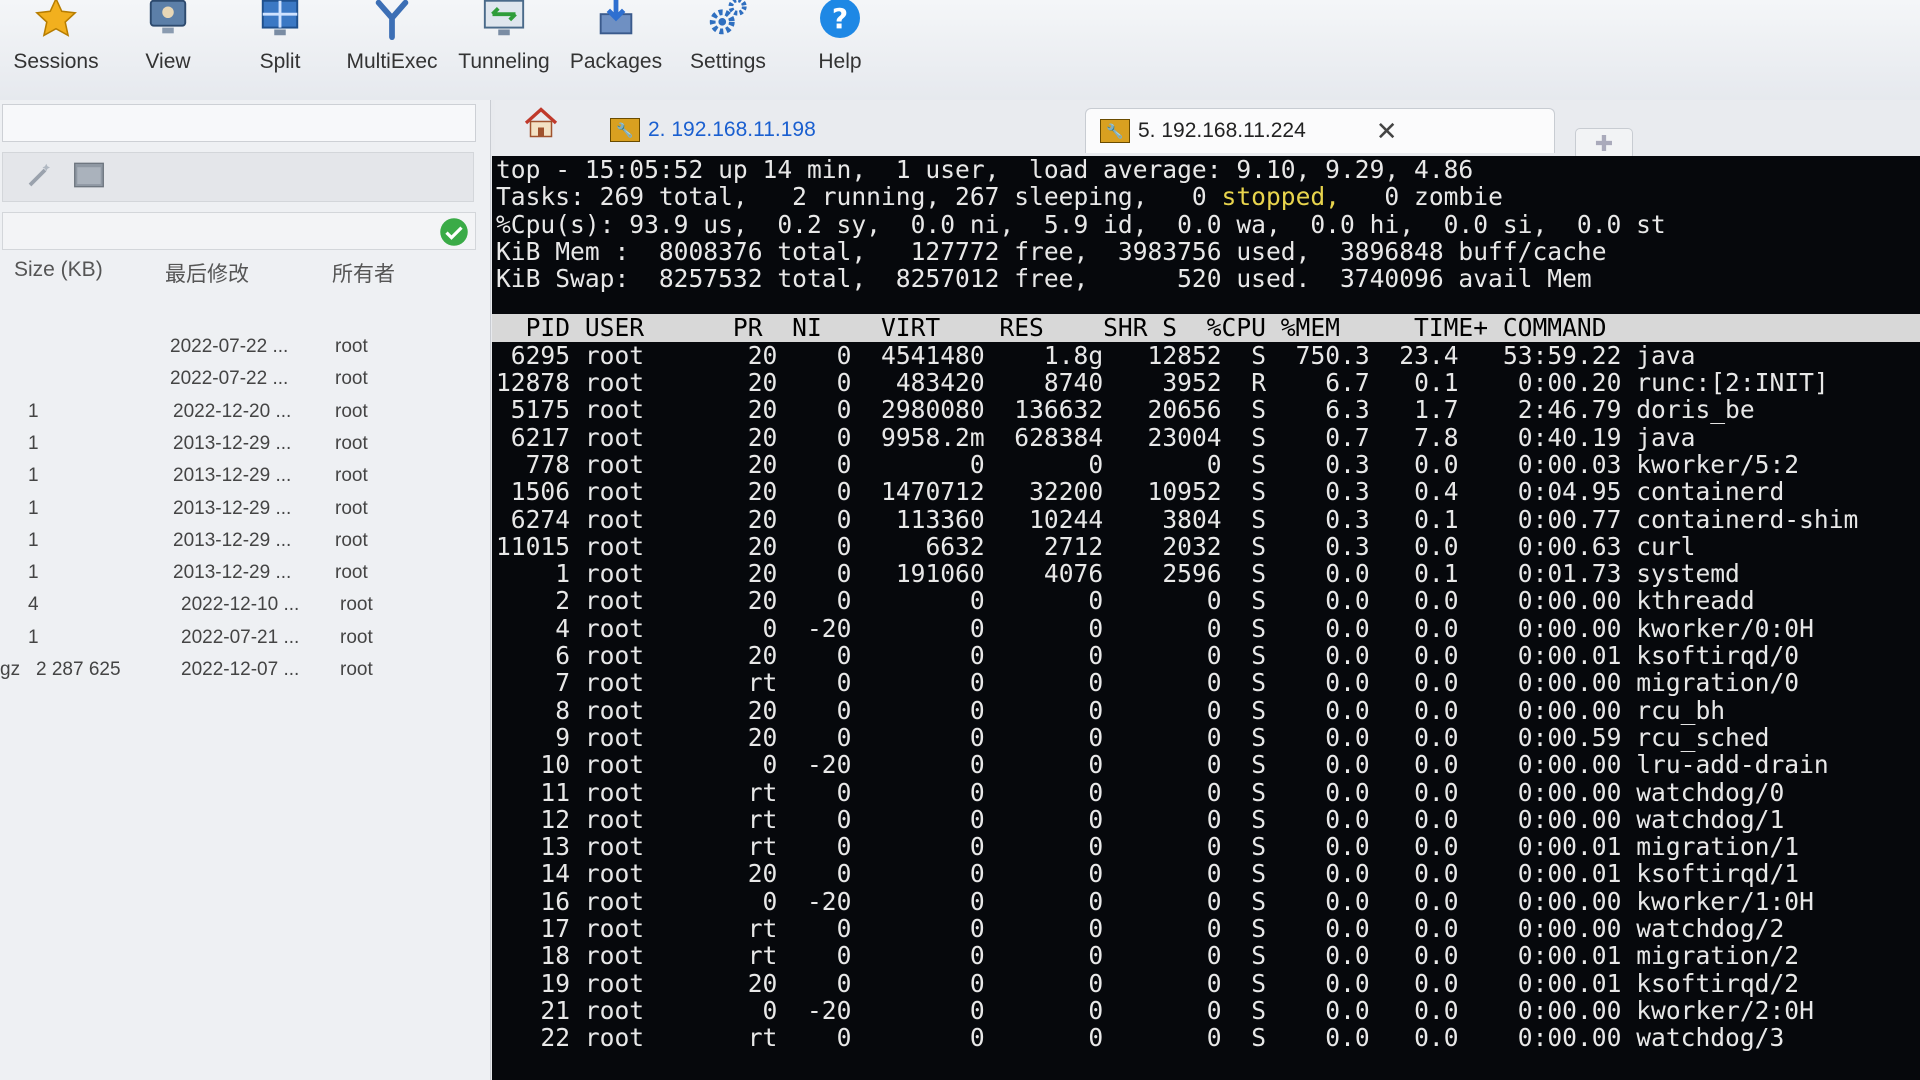 The image size is (1920, 1080). Describe the element at coordinates (533, 492) in the screenshot. I see `proc-pid: 1506` at that location.